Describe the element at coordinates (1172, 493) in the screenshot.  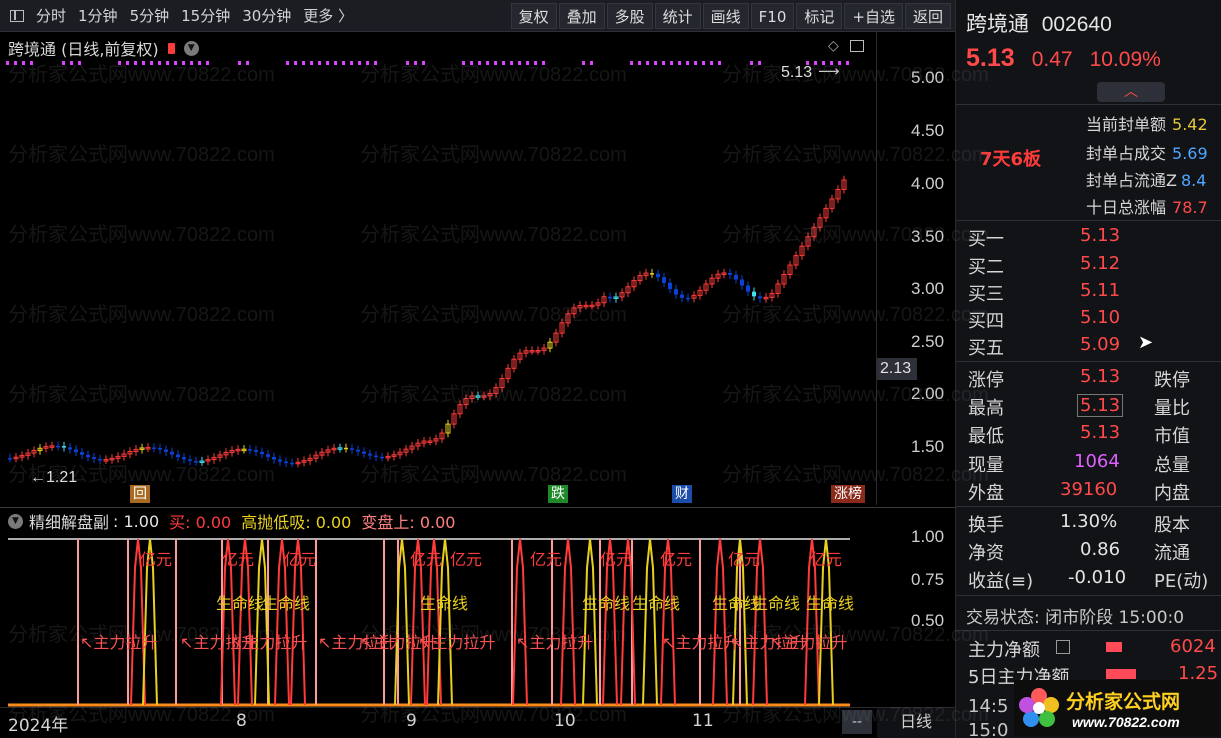
I see `quote-label-2: 内盘` at that location.